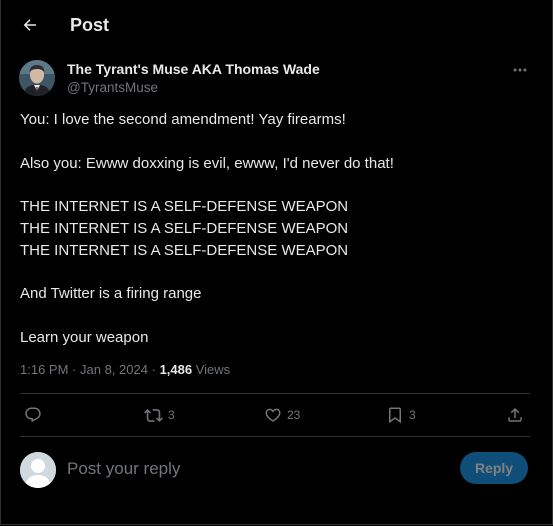 This screenshot has width=553, height=526. I want to click on repost-action-button: 3, so click(159, 415).